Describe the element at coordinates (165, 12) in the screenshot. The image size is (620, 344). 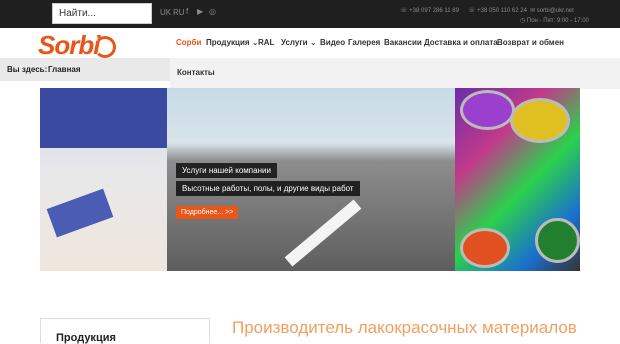
I see `lang-uk-link: UK` at that location.